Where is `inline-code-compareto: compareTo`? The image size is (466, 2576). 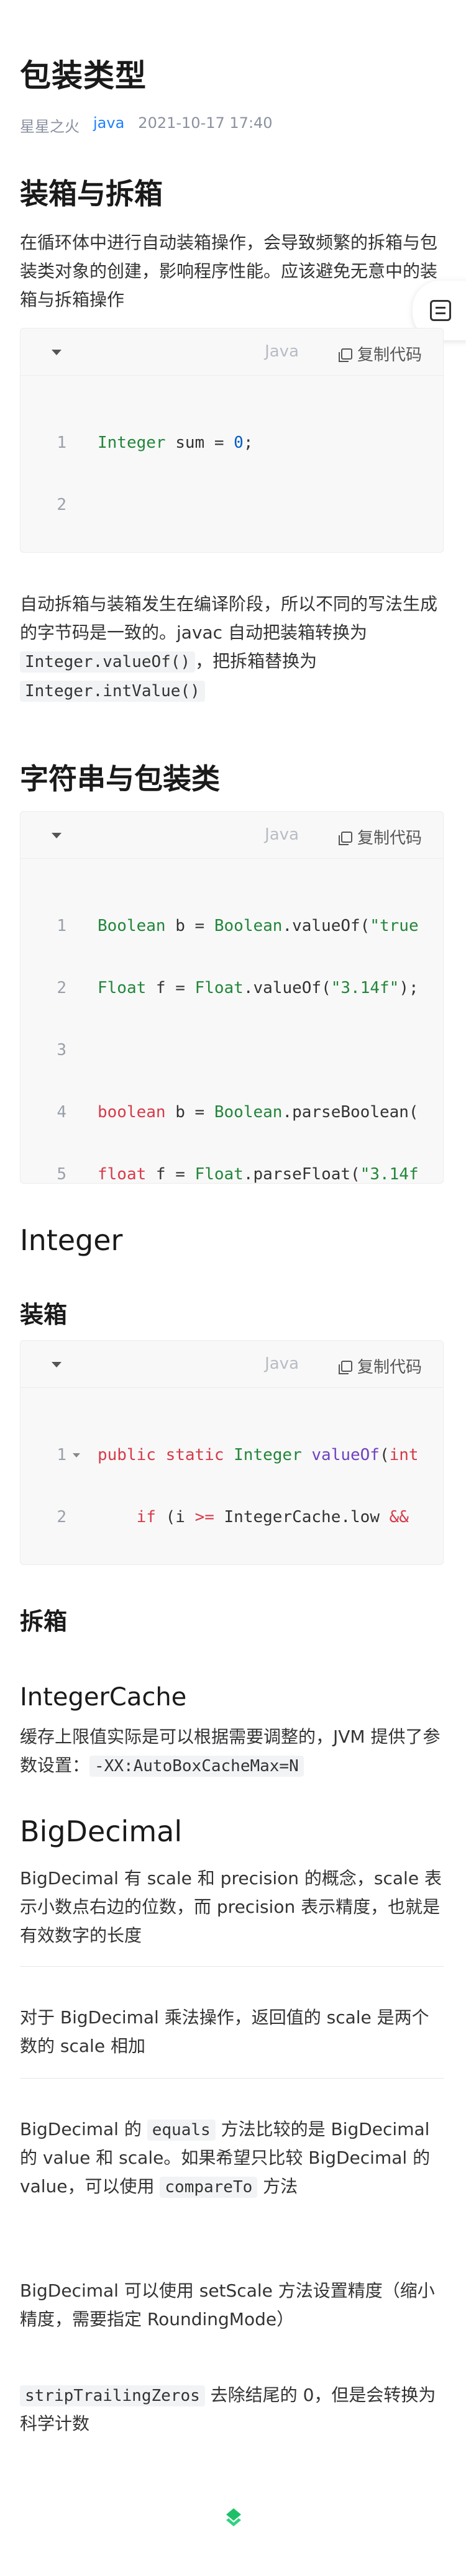
inline-code-compareto: compareTo is located at coordinates (209, 2187).